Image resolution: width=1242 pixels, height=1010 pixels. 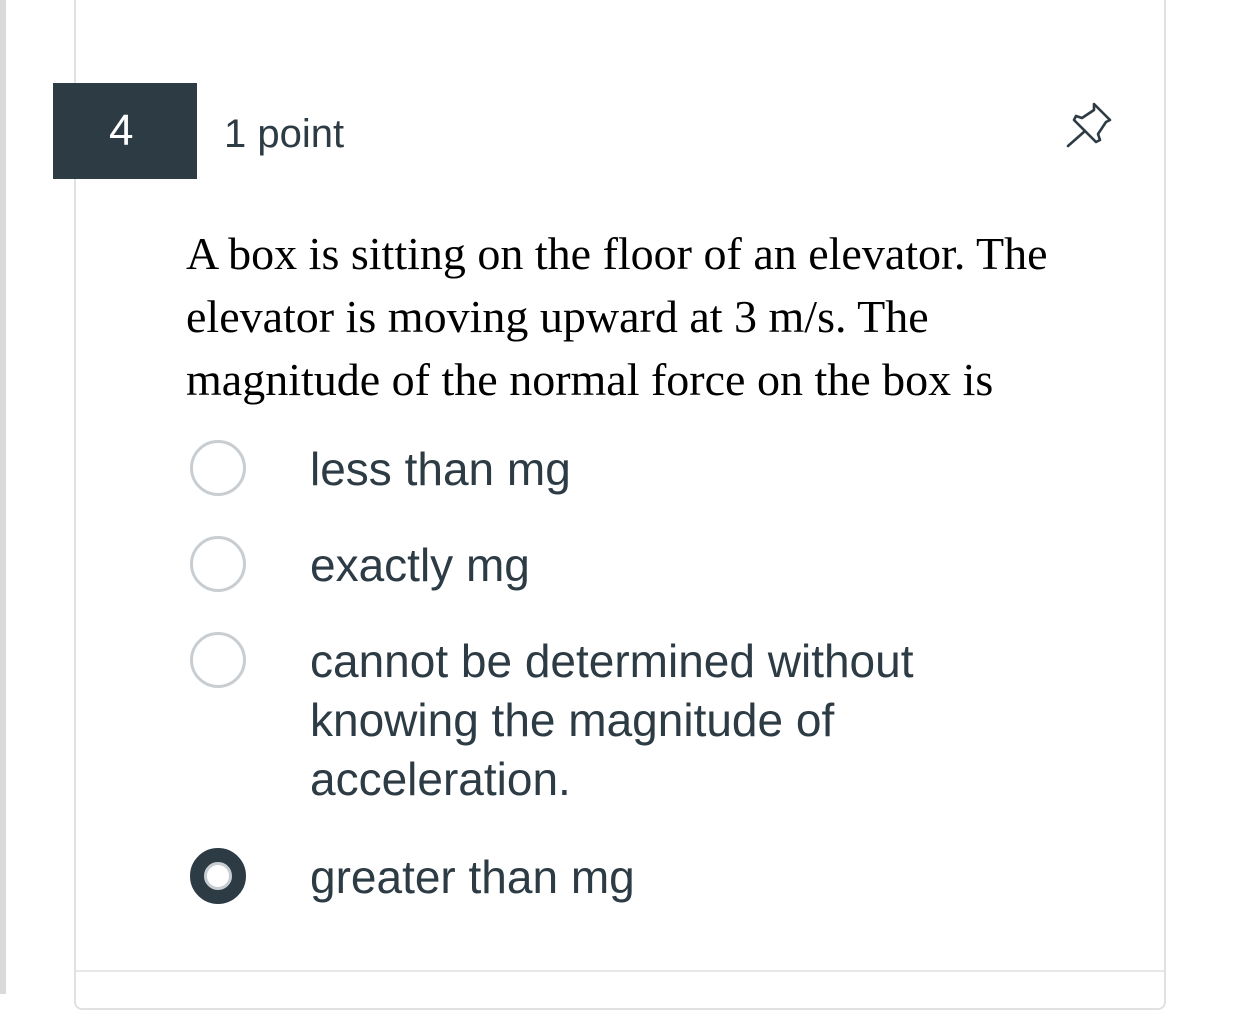 I want to click on question-points: 1 point, so click(x=284, y=134).